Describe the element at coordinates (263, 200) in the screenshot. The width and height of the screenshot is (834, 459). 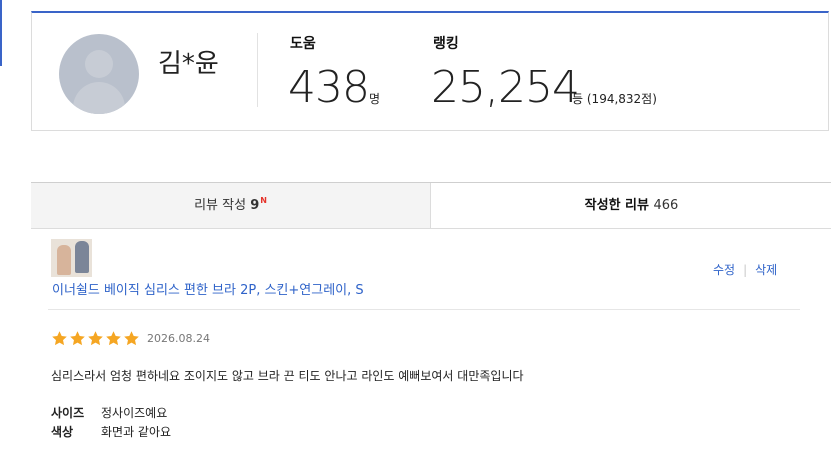
I see `new-badge: N` at that location.